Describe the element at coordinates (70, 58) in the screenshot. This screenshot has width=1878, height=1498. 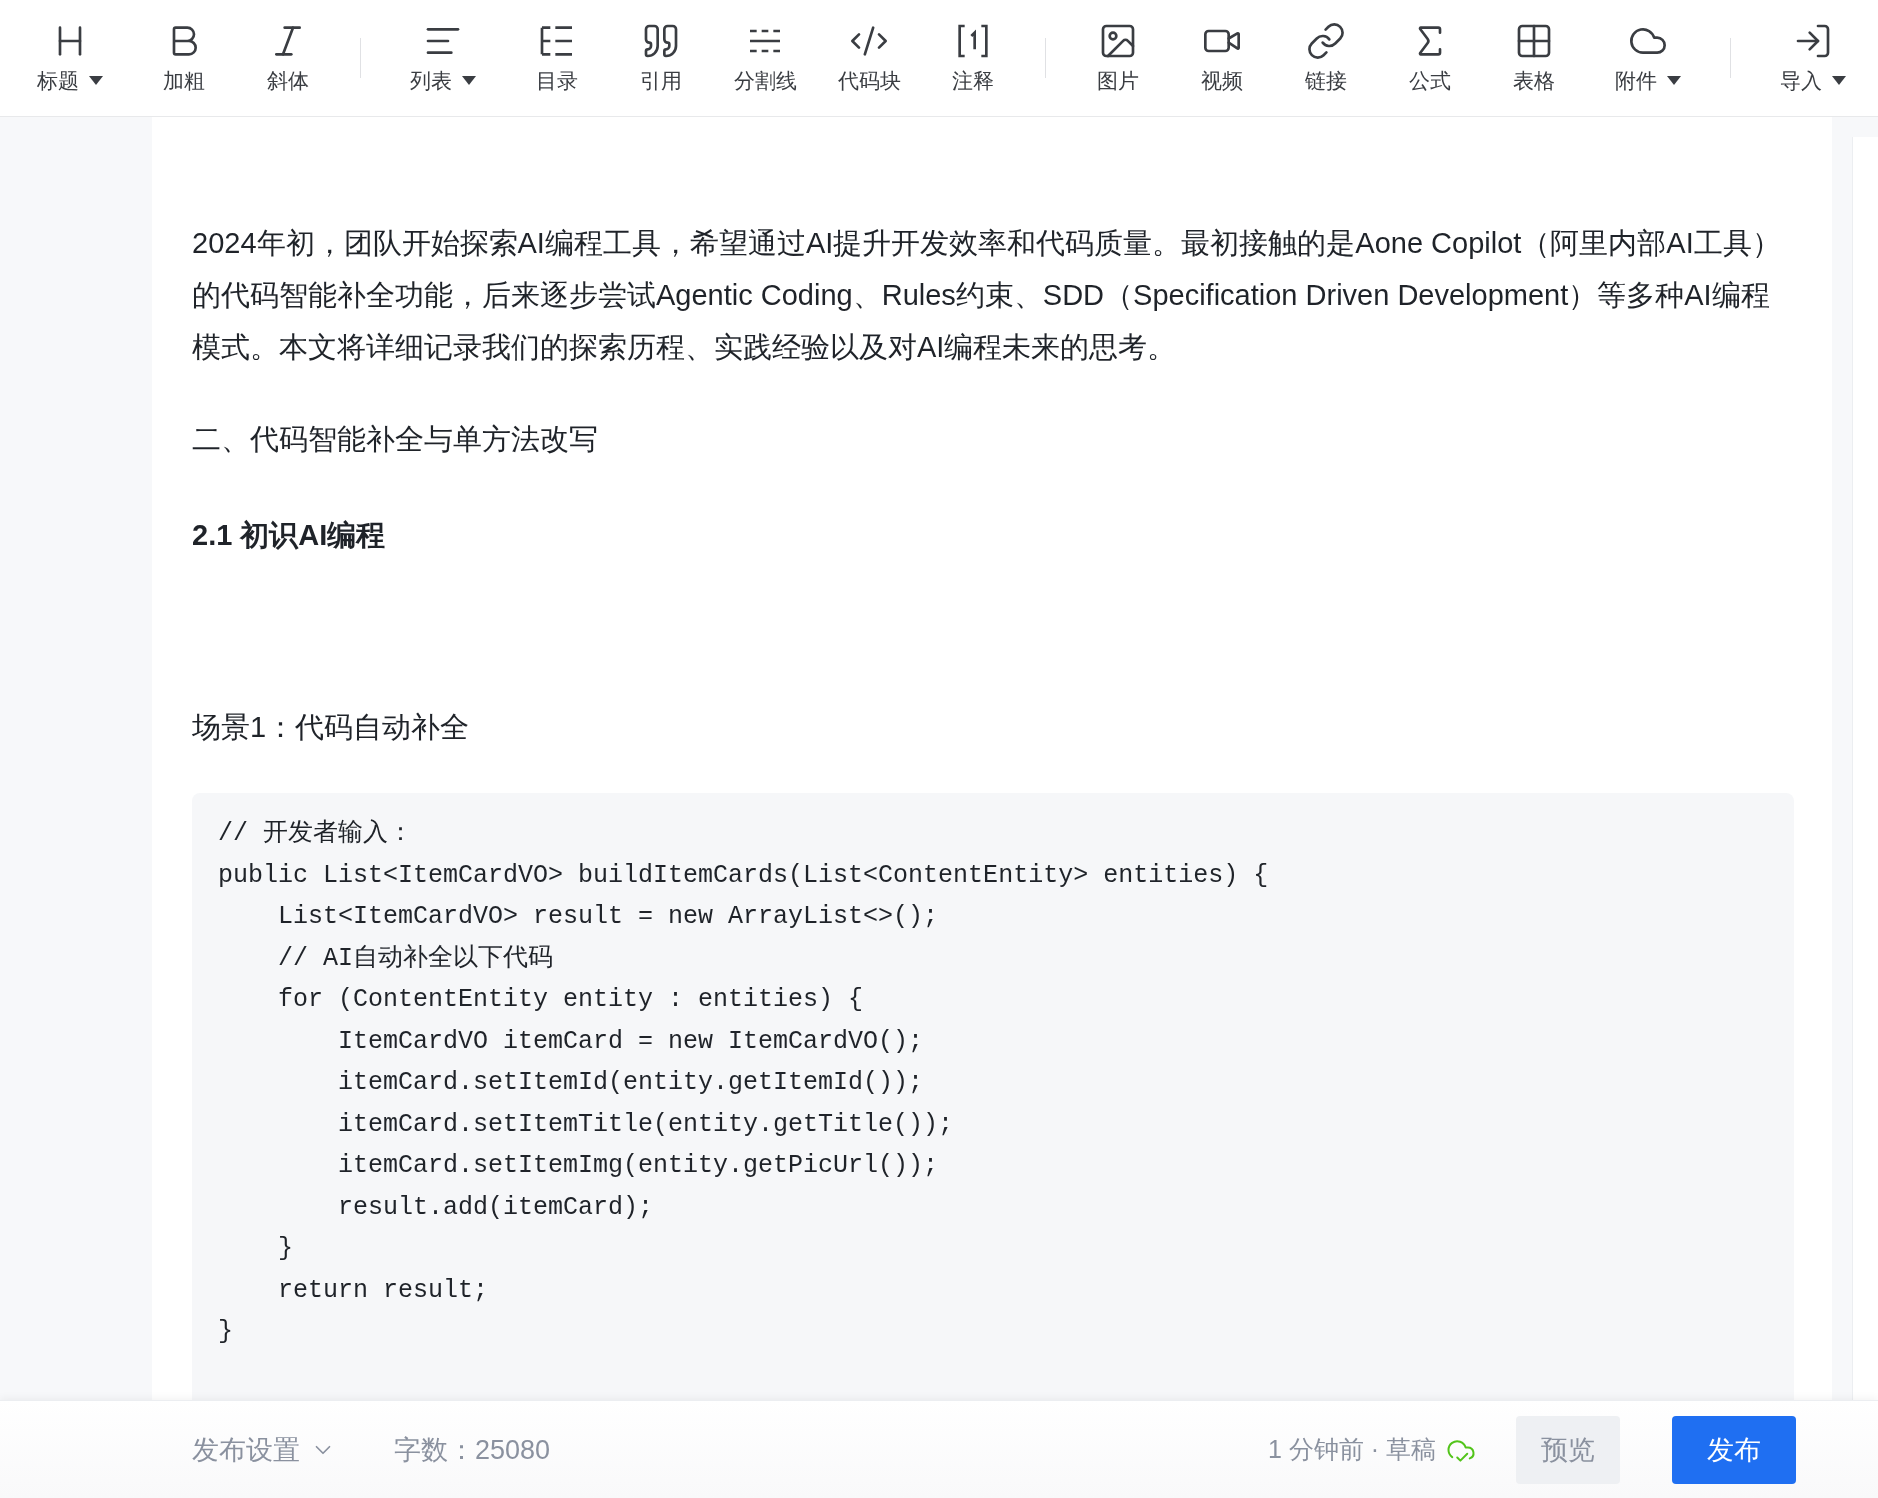
I see `toolbar-button: 标题` at that location.